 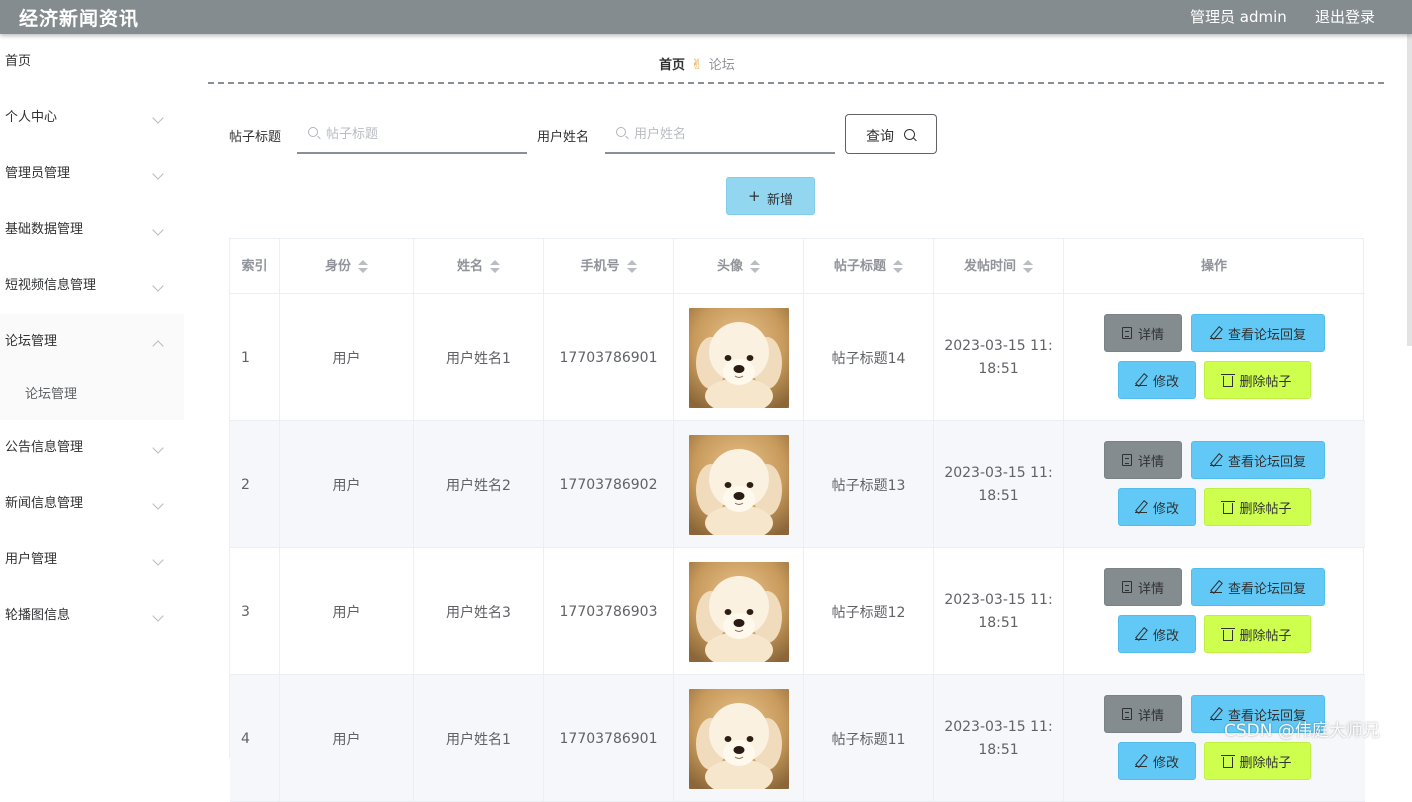 What do you see at coordinates (255, 484) in the screenshot?
I see `cell-index: 2` at bounding box center [255, 484].